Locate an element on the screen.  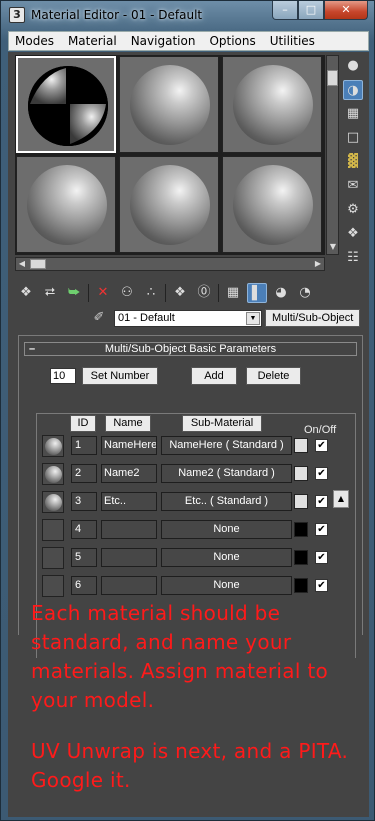
name-column-header: Name is located at coordinates (128, 423).